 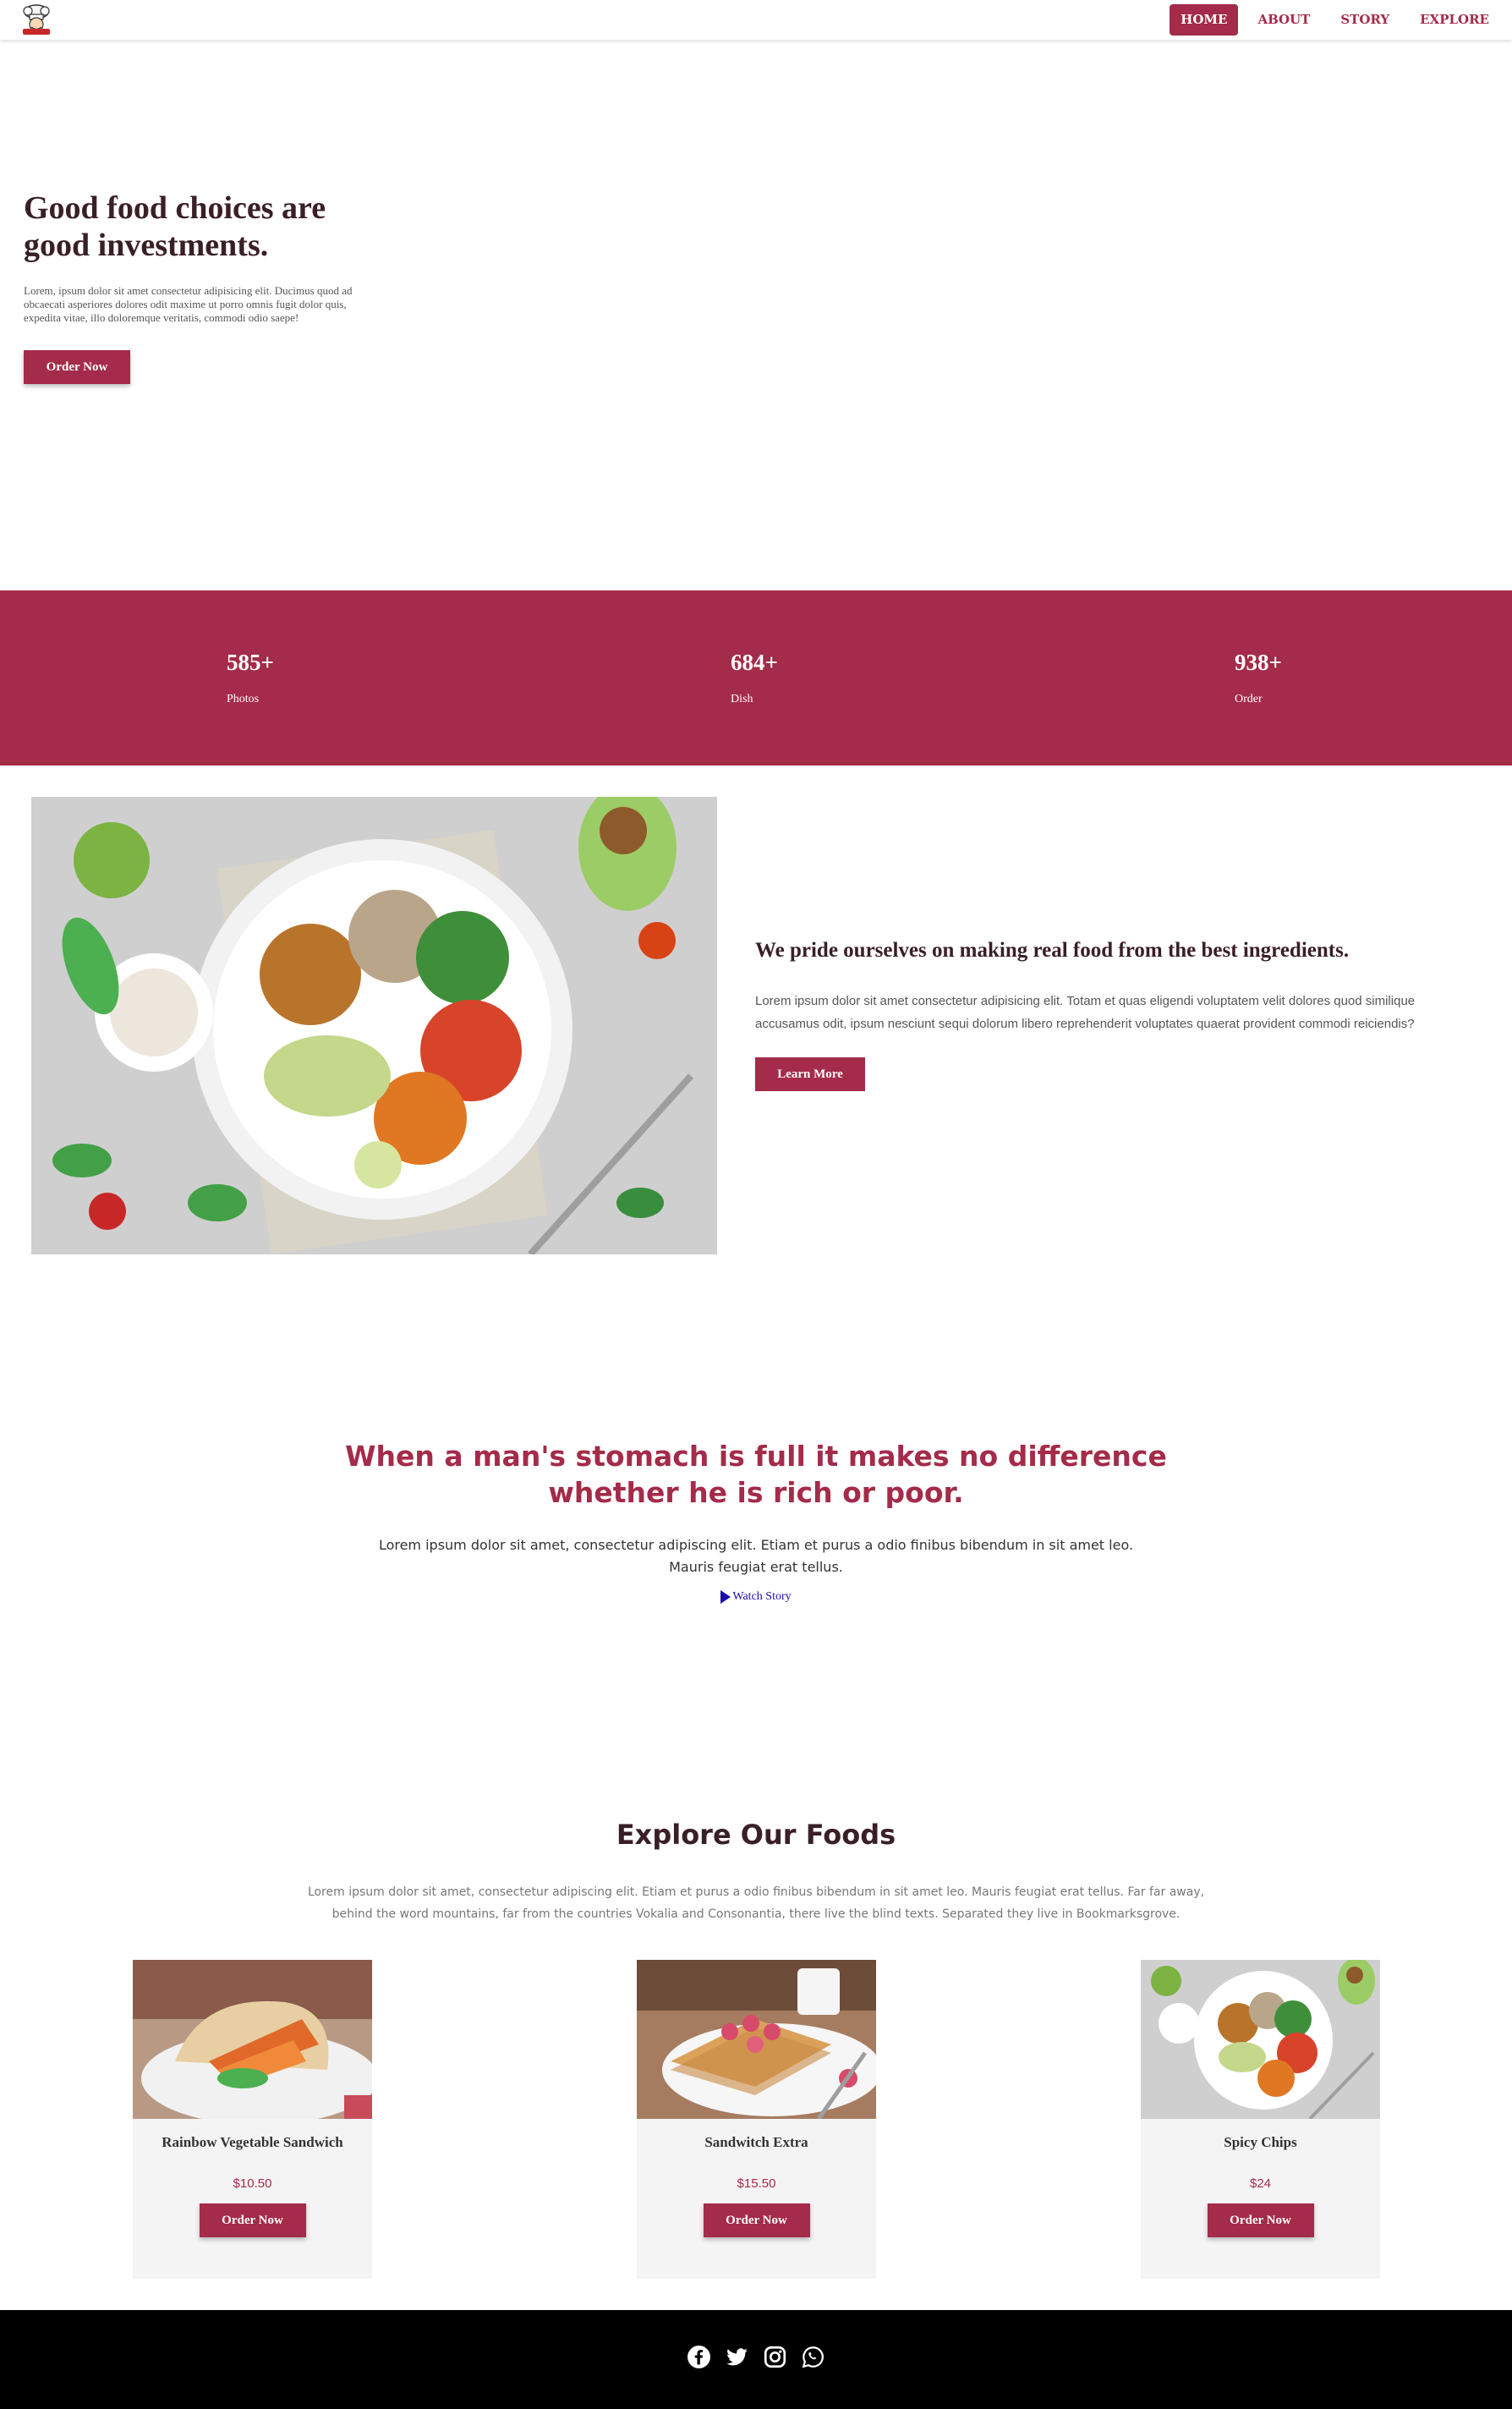 What do you see at coordinates (77, 367) in the screenshot?
I see `hero-order-button: Order Now` at bounding box center [77, 367].